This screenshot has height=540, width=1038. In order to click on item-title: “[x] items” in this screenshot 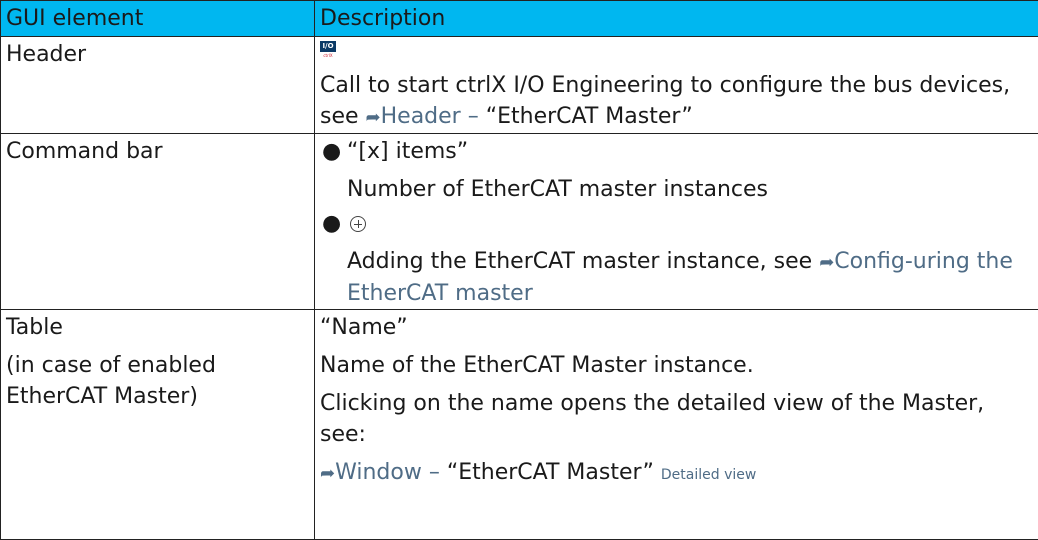, I will do `click(407, 151)`.